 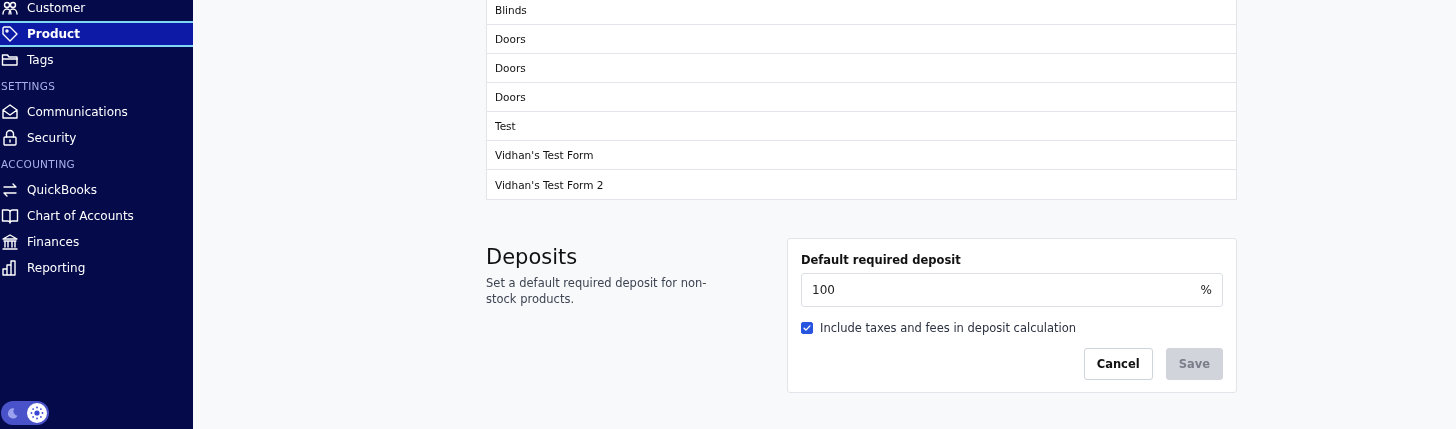 I want to click on deposit-input-field: 100 %, so click(x=1012, y=290).